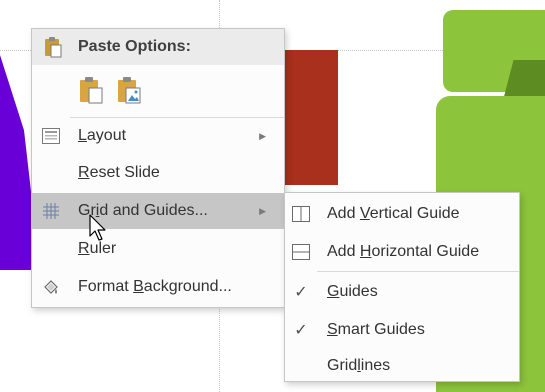  What do you see at coordinates (158, 249) in the screenshot?
I see `menu-item-ruler: Ruler` at bounding box center [158, 249].